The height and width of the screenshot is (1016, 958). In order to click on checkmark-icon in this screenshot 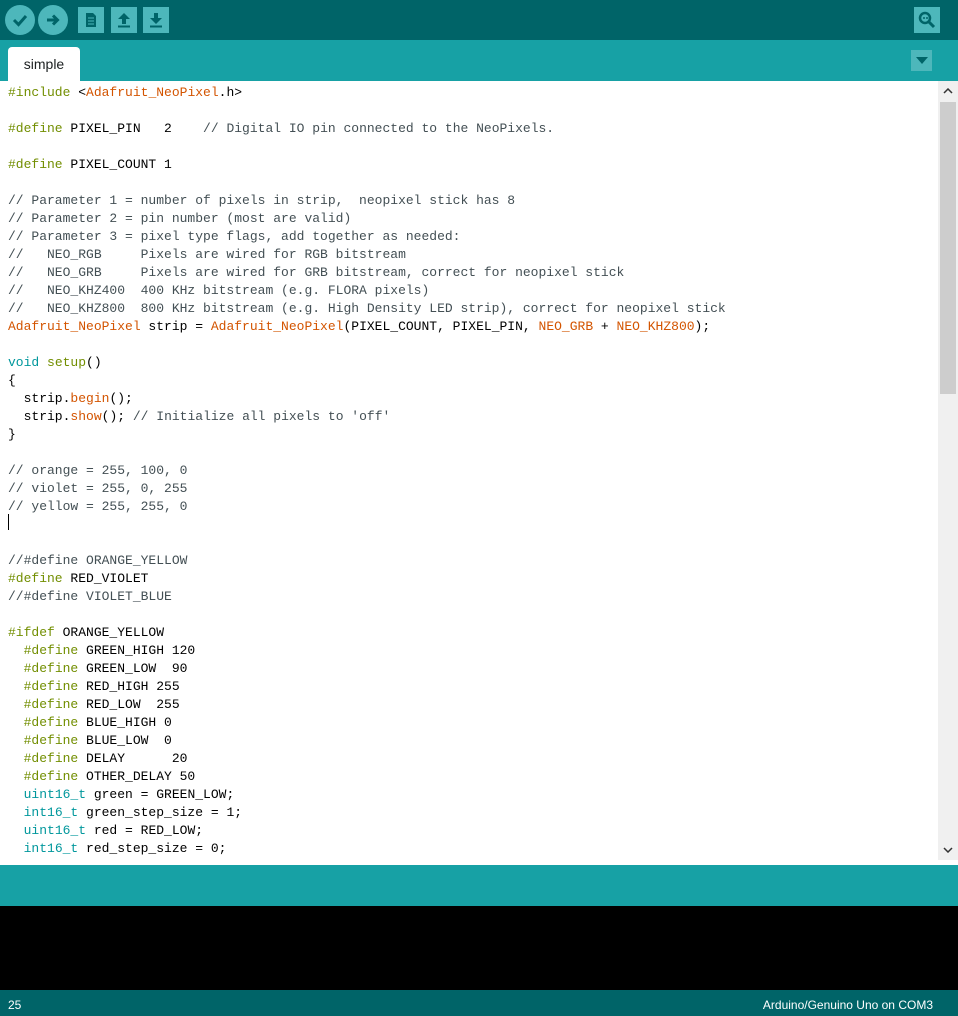, I will do `click(20, 21)`.